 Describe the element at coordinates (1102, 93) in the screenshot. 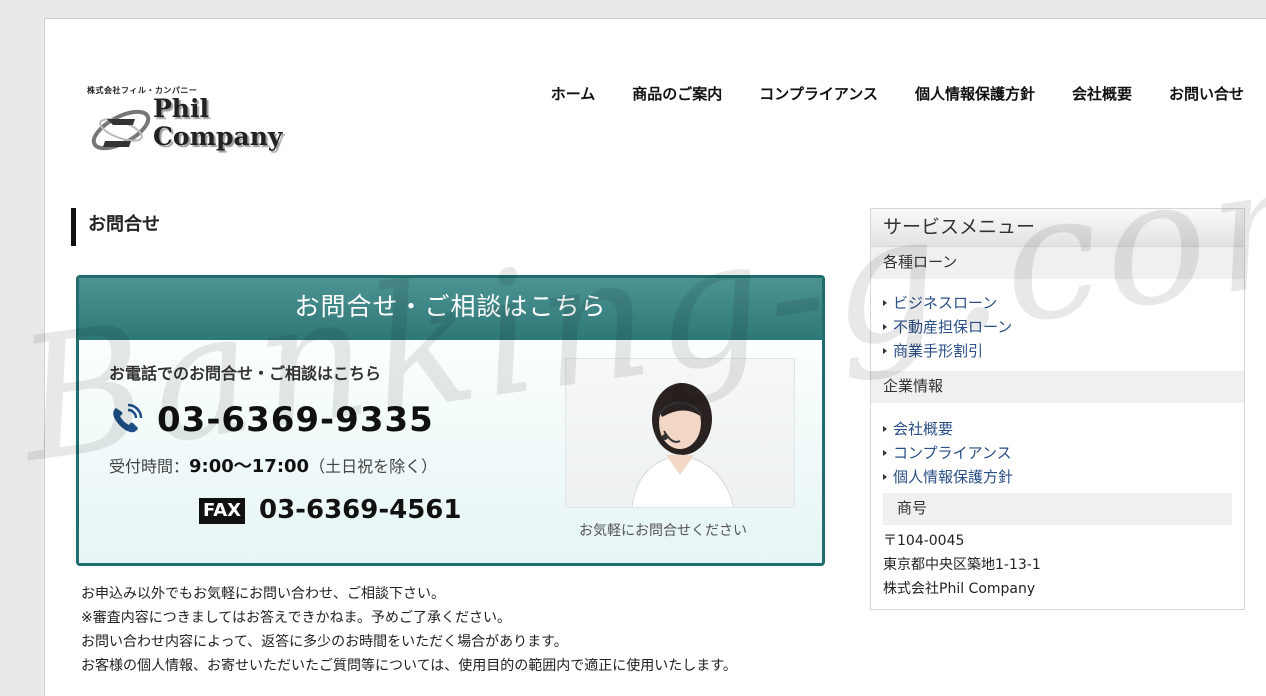

I see `nav-company-profile: 会社概要` at that location.